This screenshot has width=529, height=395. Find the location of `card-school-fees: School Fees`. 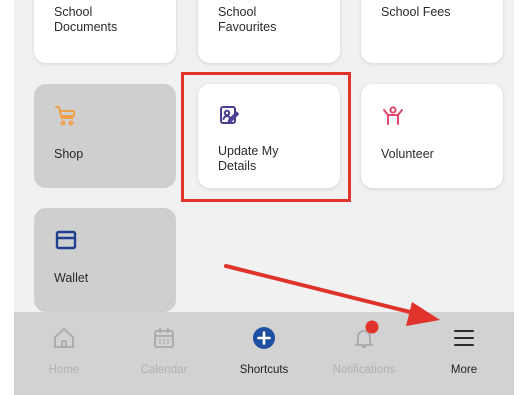

card-school-fees: School Fees is located at coordinates (432, 31).